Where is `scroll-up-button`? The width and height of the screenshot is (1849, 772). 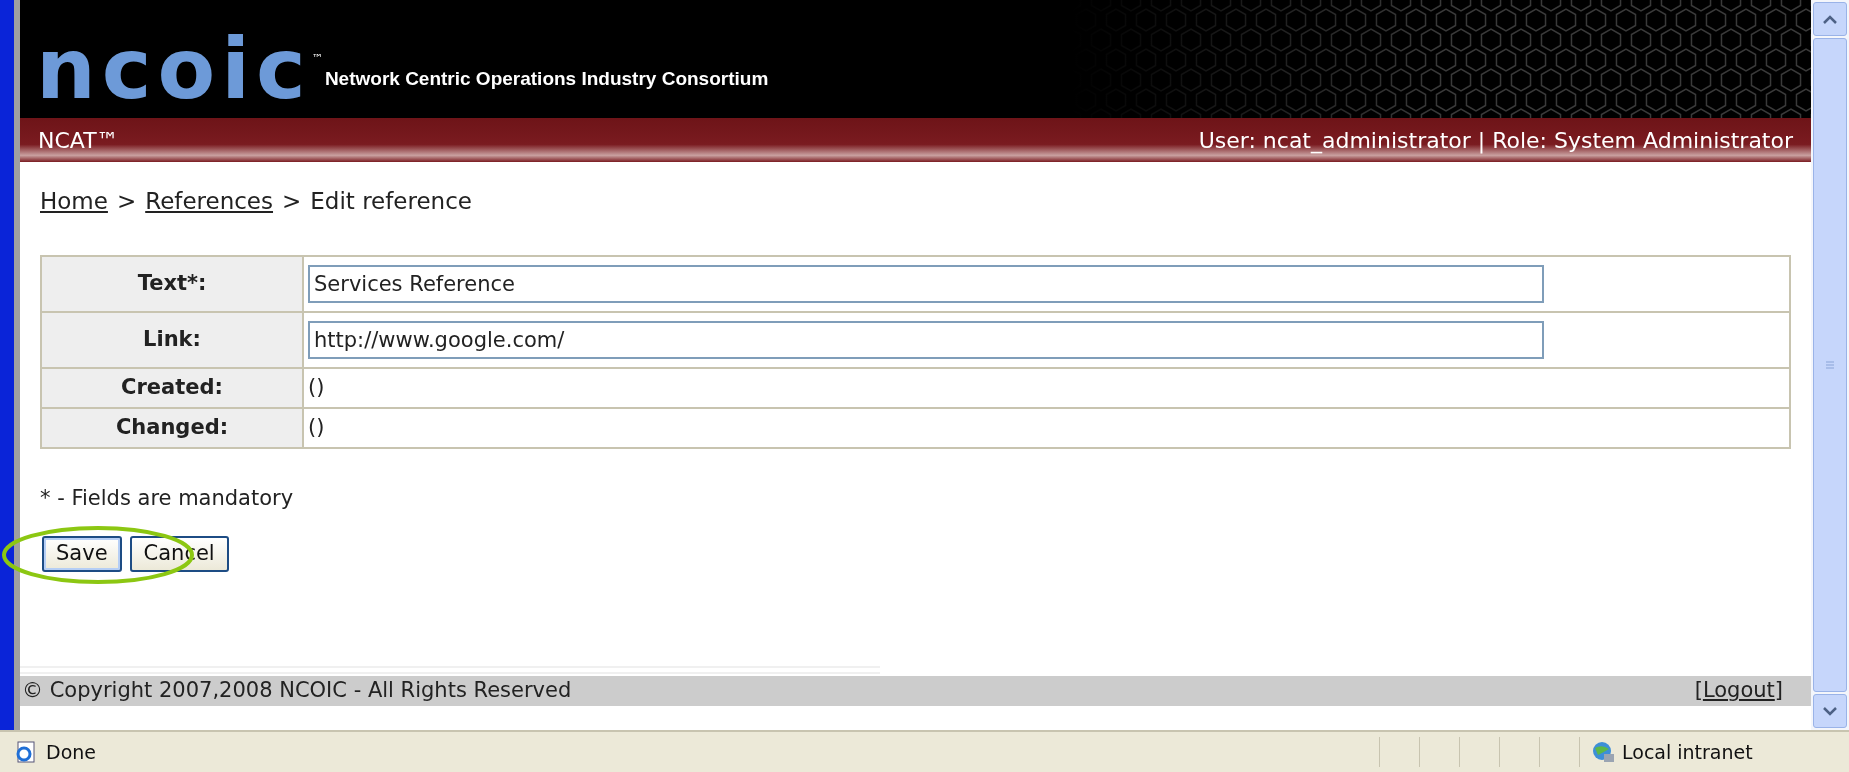
scroll-up-button is located at coordinates (1830, 19).